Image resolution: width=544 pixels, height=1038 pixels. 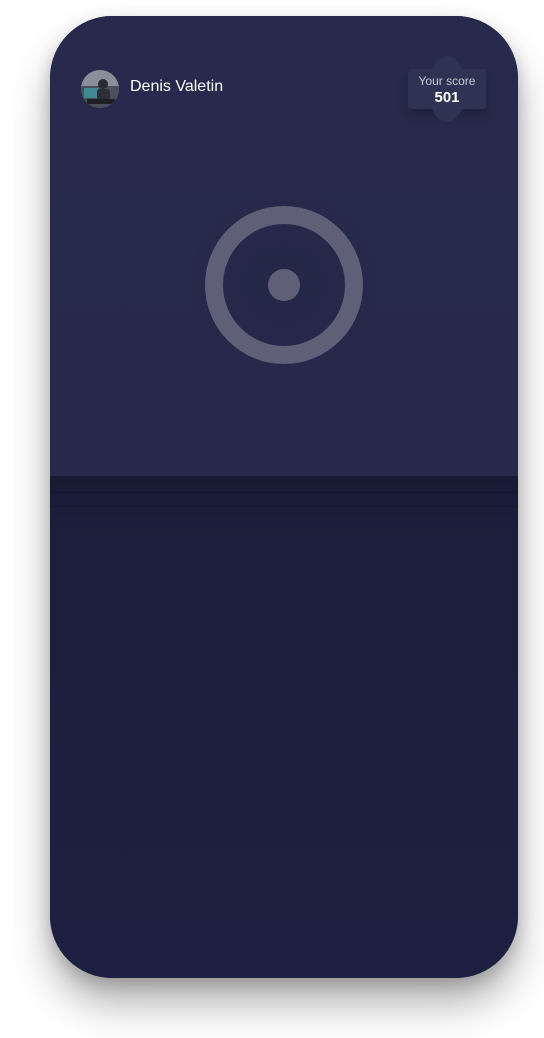 What do you see at coordinates (447, 97) in the screenshot?
I see `score-value: 501` at bounding box center [447, 97].